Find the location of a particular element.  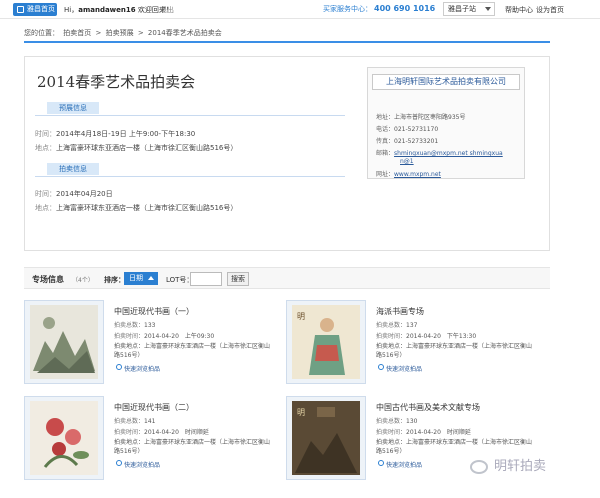

session-title: 海派书画专场 is located at coordinates (400, 311).